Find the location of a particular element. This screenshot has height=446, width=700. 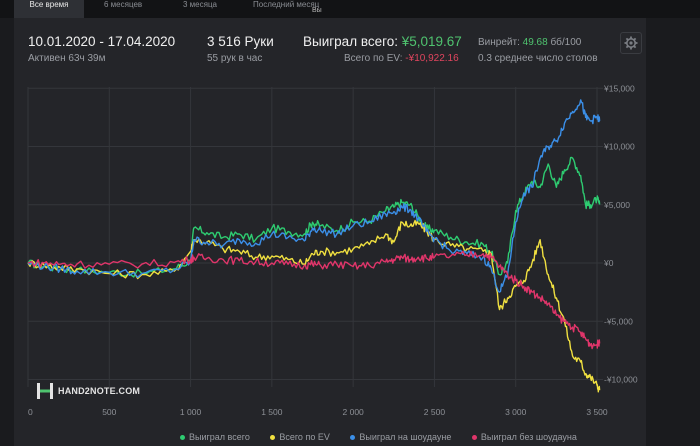

y-axis-labels: ¥15,000 ¥10,000 ¥5,000 ¥0 -¥5,000 -¥10,000 is located at coordinates (620, 233).